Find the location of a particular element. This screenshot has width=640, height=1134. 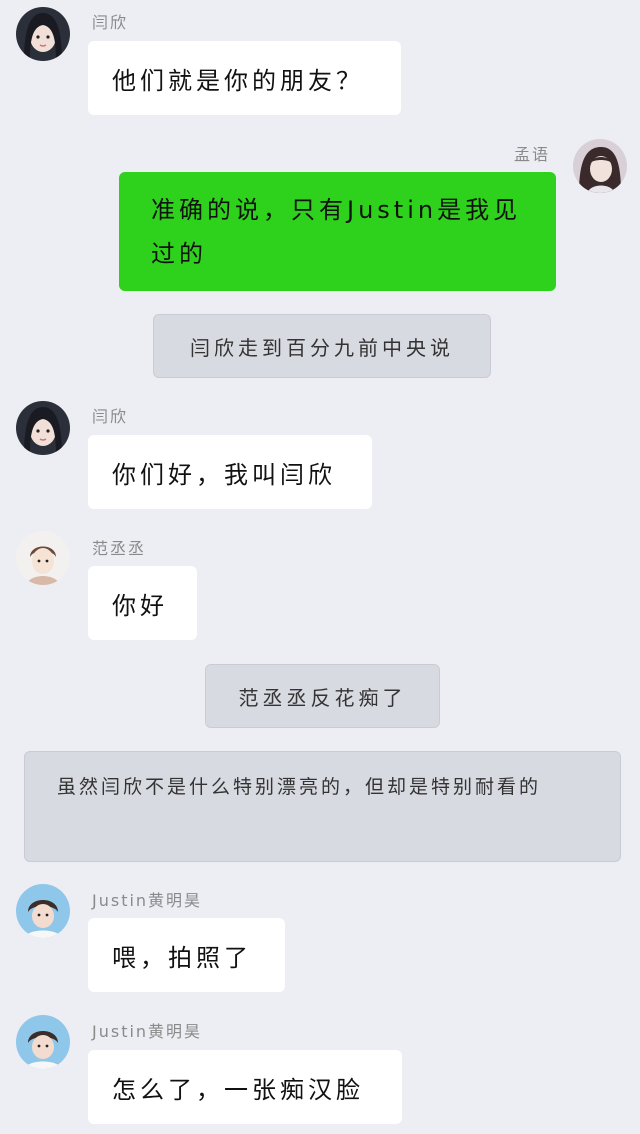

narration-box: 闫欣走到百分九前中央说 is located at coordinates (322, 346).